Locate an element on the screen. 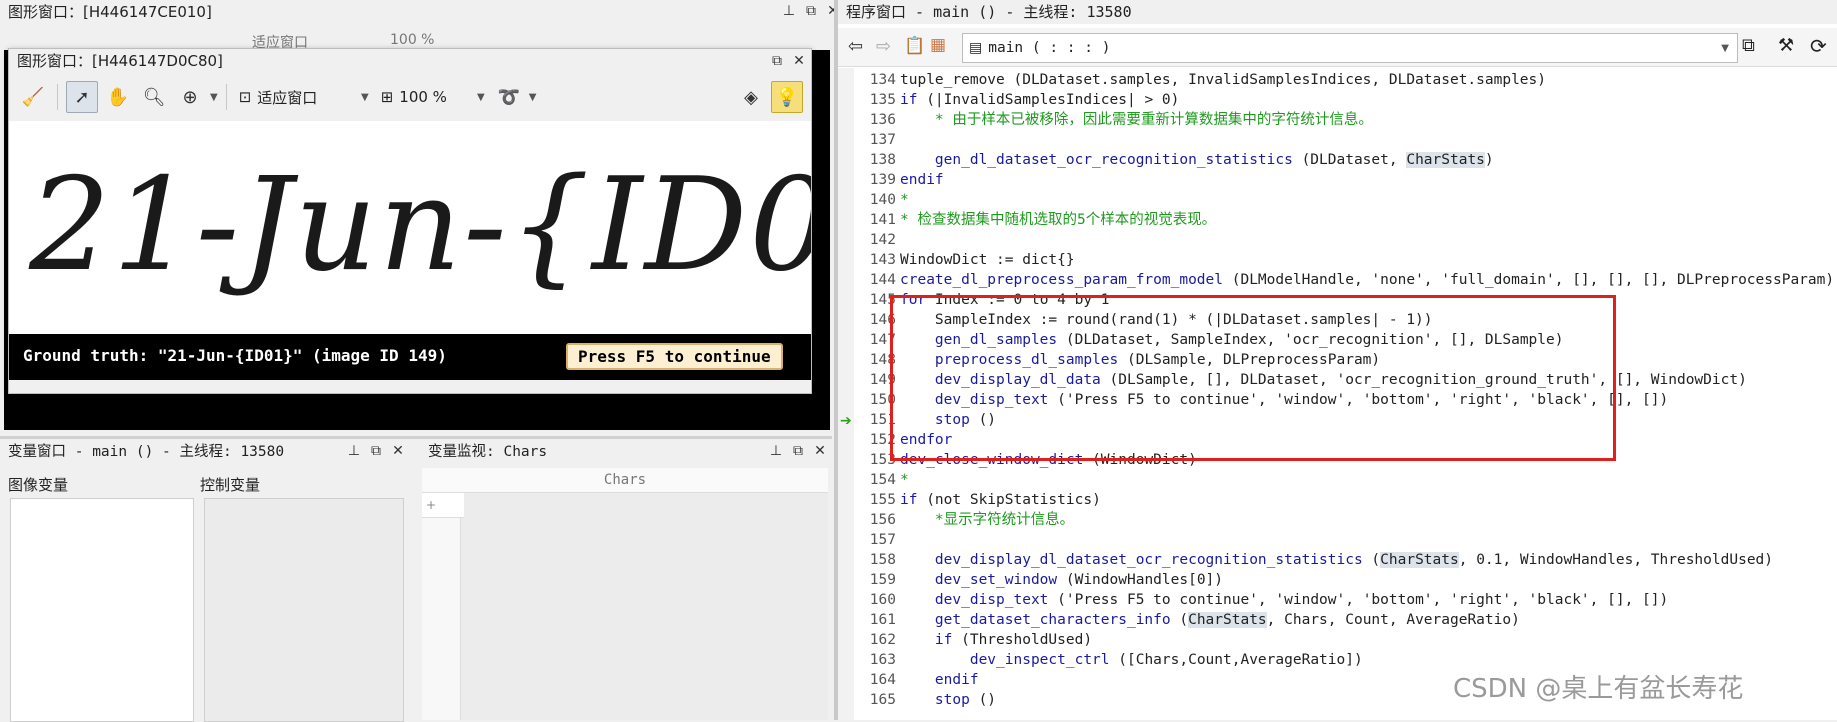 The height and width of the screenshot is (722, 1837). fit-window-label: 适应窗口 is located at coordinates (287, 97).